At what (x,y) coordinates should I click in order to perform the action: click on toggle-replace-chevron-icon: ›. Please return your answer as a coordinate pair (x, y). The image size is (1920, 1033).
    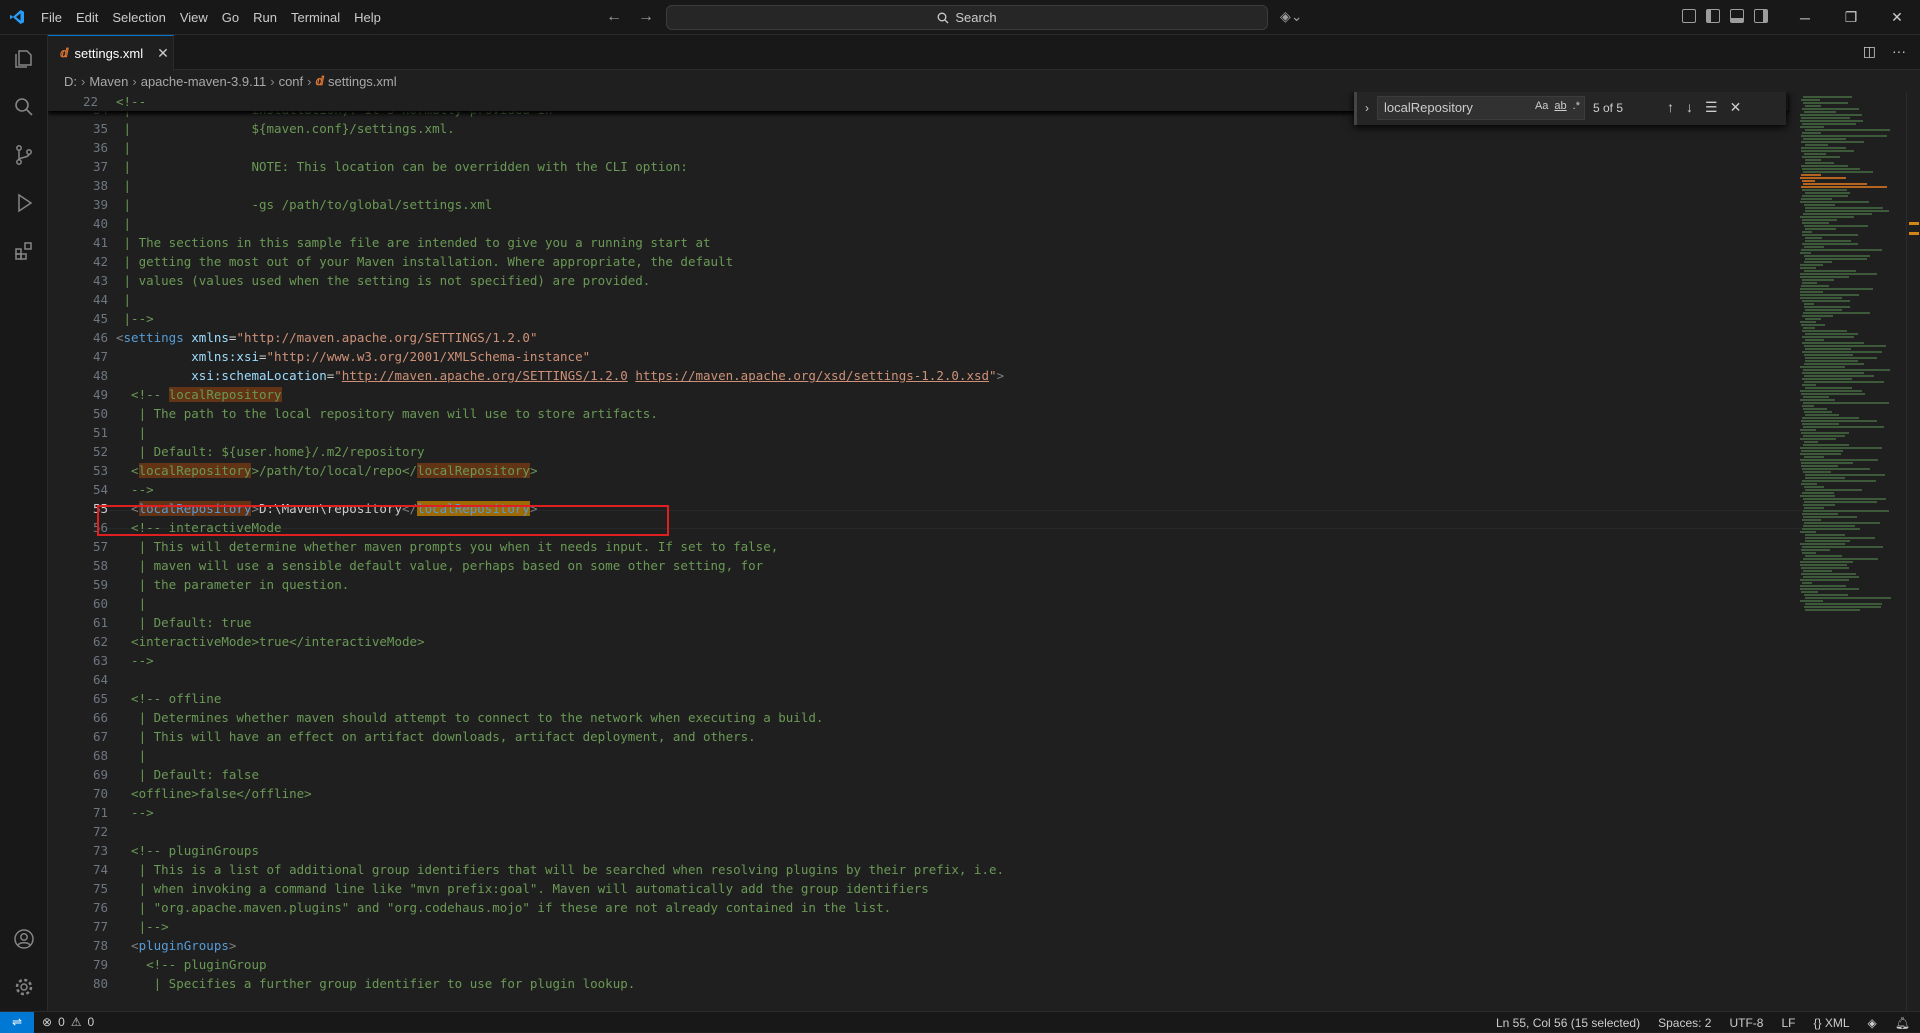
    Looking at the image, I should click on (1367, 108).